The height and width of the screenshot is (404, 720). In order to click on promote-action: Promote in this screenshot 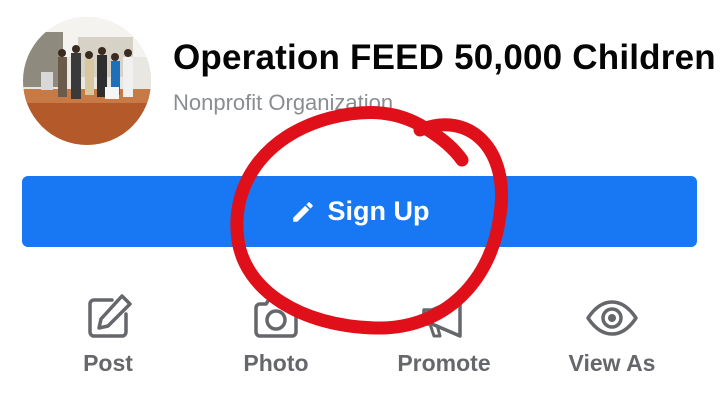, I will do `click(444, 333)`.